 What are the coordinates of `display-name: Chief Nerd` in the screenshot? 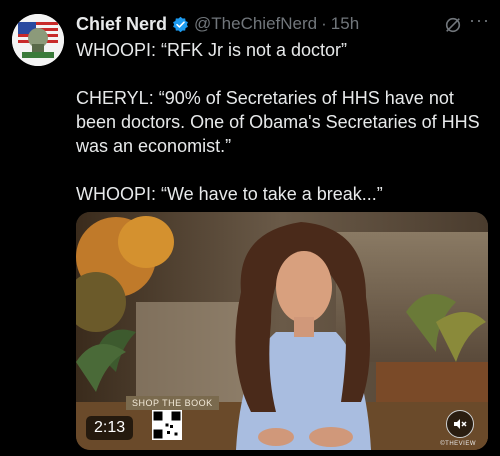 It's located at (121, 24).